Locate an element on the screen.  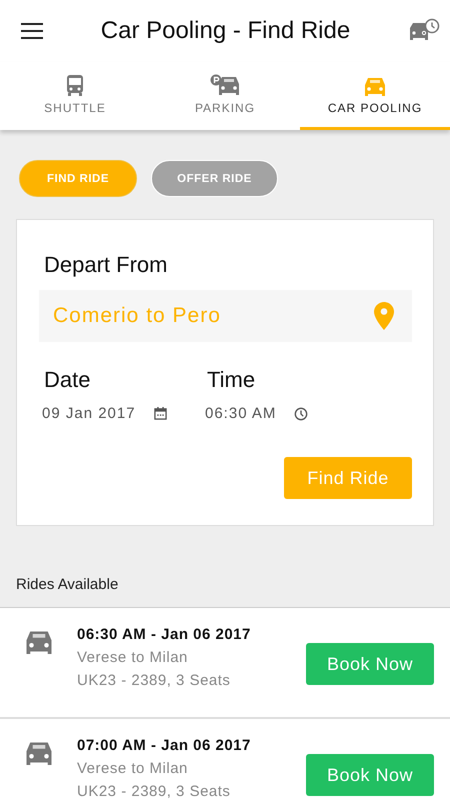
time-field: 06:30 AM is located at coordinates (256, 413).